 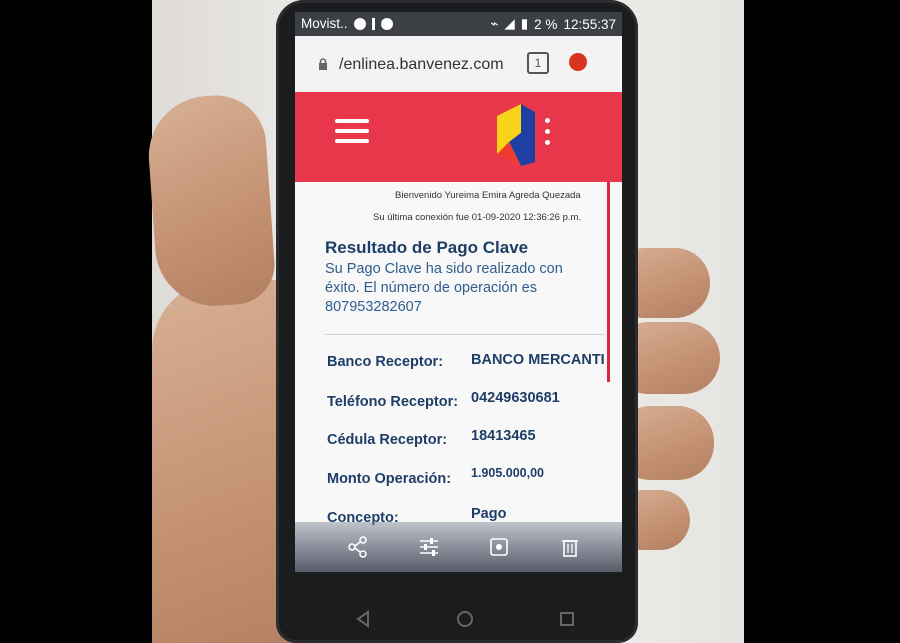 I want to click on hamburger-menu-icon, so click(x=352, y=133).